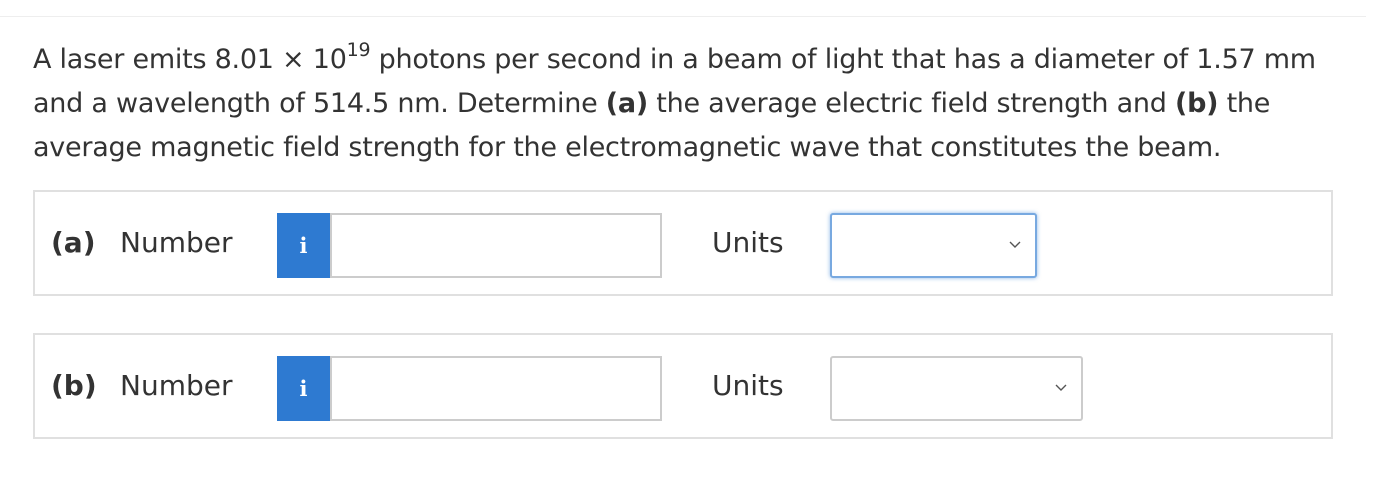 This screenshot has width=1386, height=480. What do you see at coordinates (626, 103) in the screenshot?
I see `question-part-a-marker: (a)` at bounding box center [626, 103].